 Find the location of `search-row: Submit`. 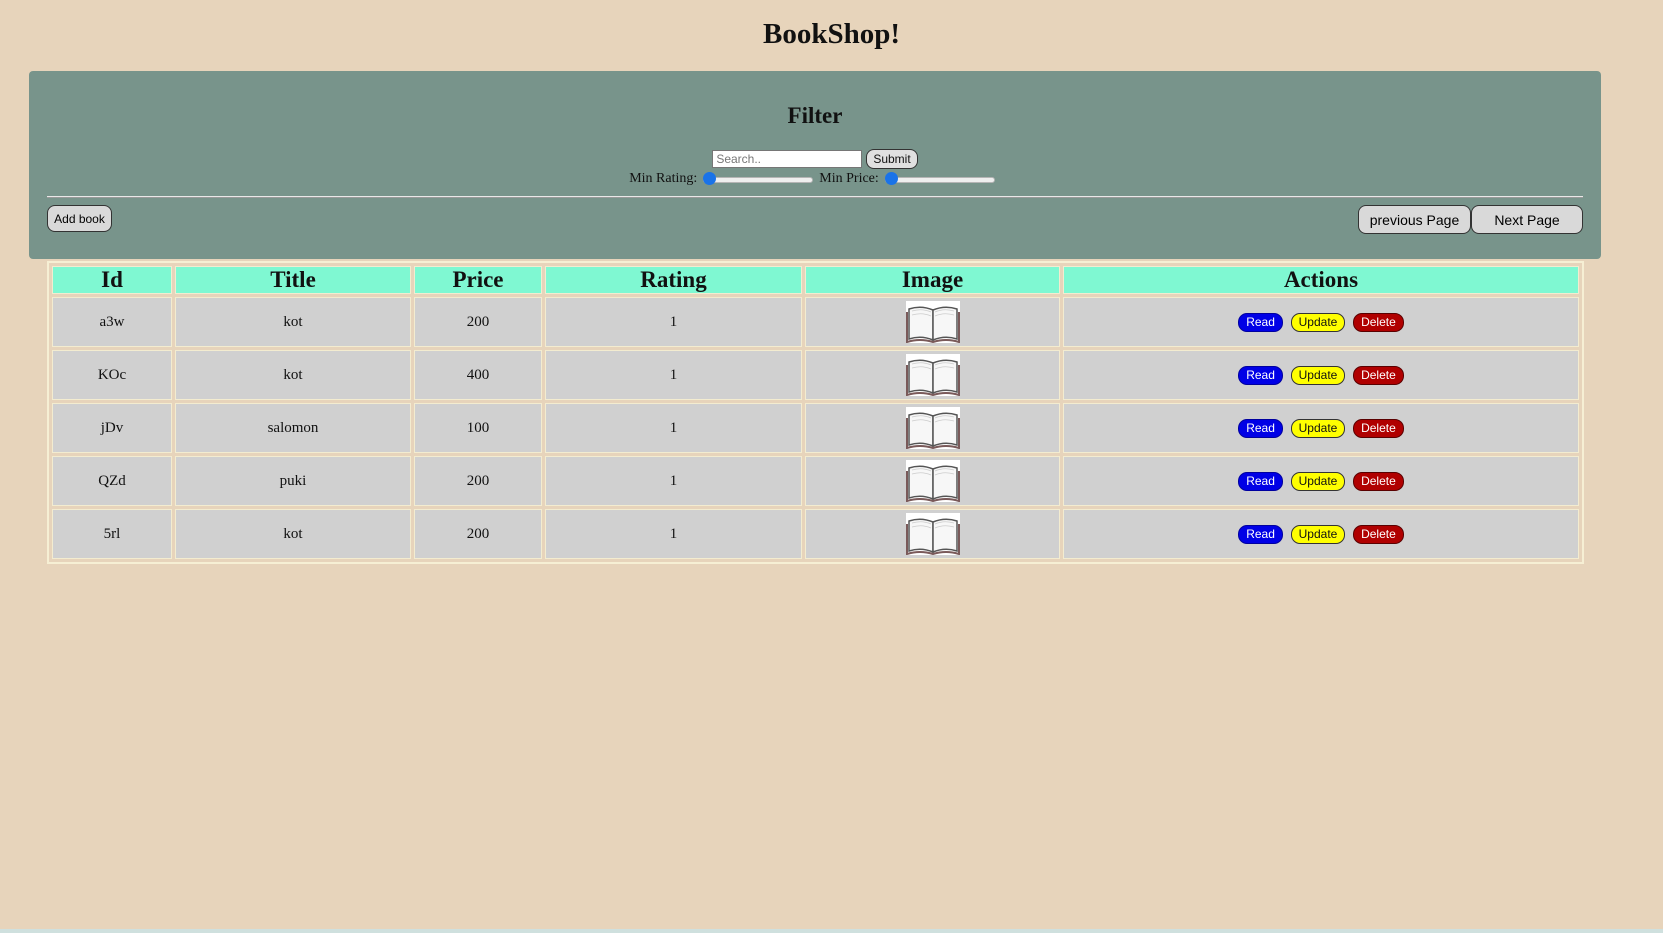

search-row: Submit is located at coordinates (815, 159).